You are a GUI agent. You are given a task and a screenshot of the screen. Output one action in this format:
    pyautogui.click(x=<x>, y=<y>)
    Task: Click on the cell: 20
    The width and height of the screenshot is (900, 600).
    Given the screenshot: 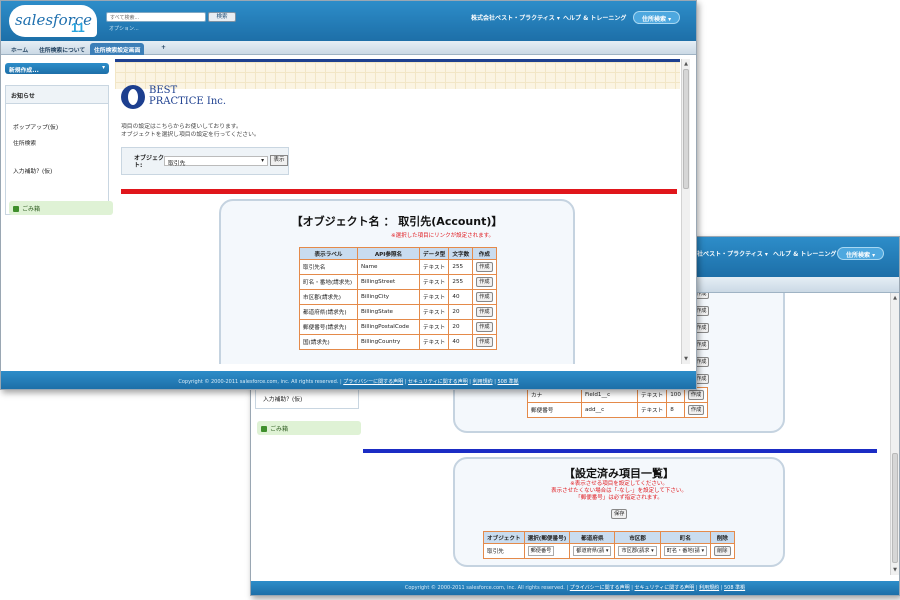 What is the action you would take?
    pyautogui.click(x=461, y=327)
    